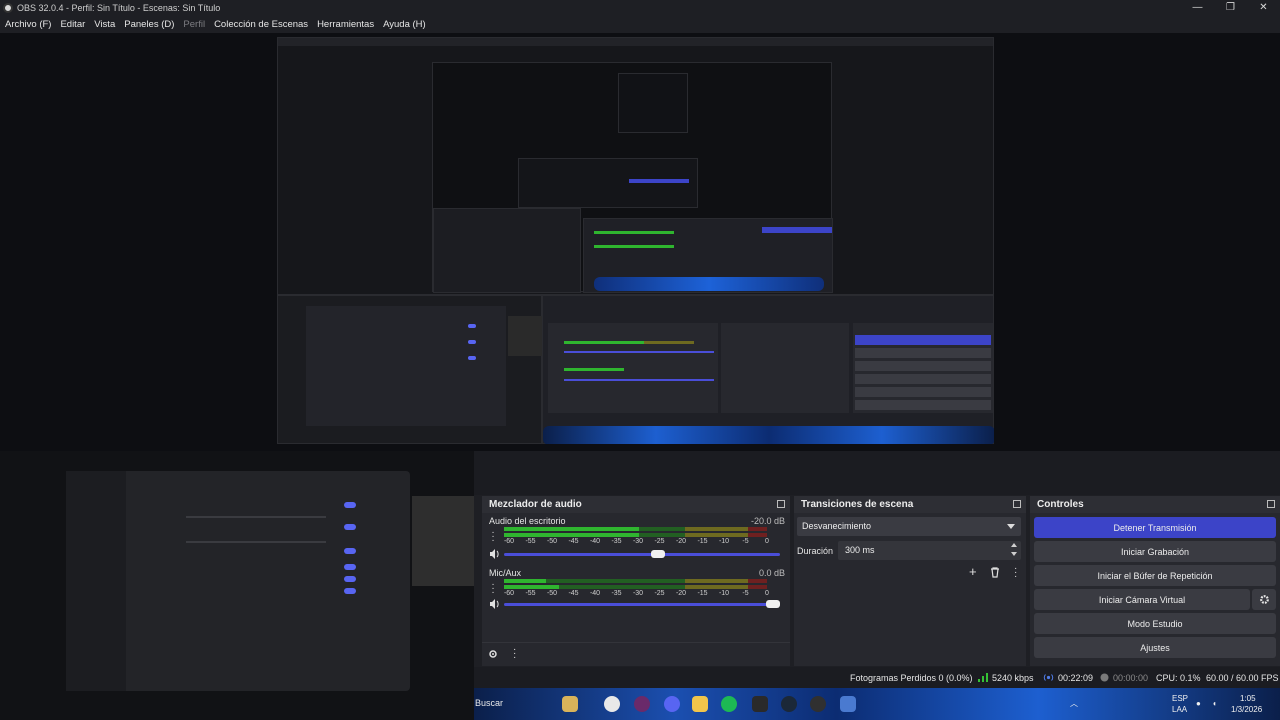 This screenshot has width=1280, height=720. Describe the element at coordinates (1263, 7) in the screenshot. I see `close-button: ✕` at that location.